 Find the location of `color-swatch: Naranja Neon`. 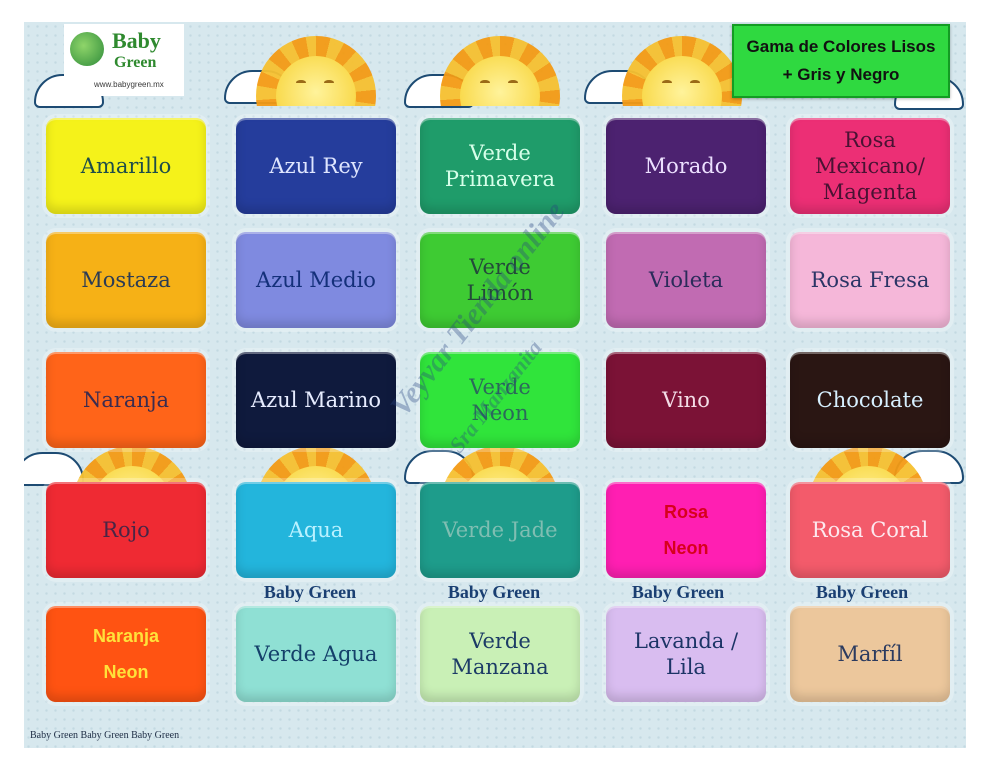

color-swatch: Naranja Neon is located at coordinates (126, 654).